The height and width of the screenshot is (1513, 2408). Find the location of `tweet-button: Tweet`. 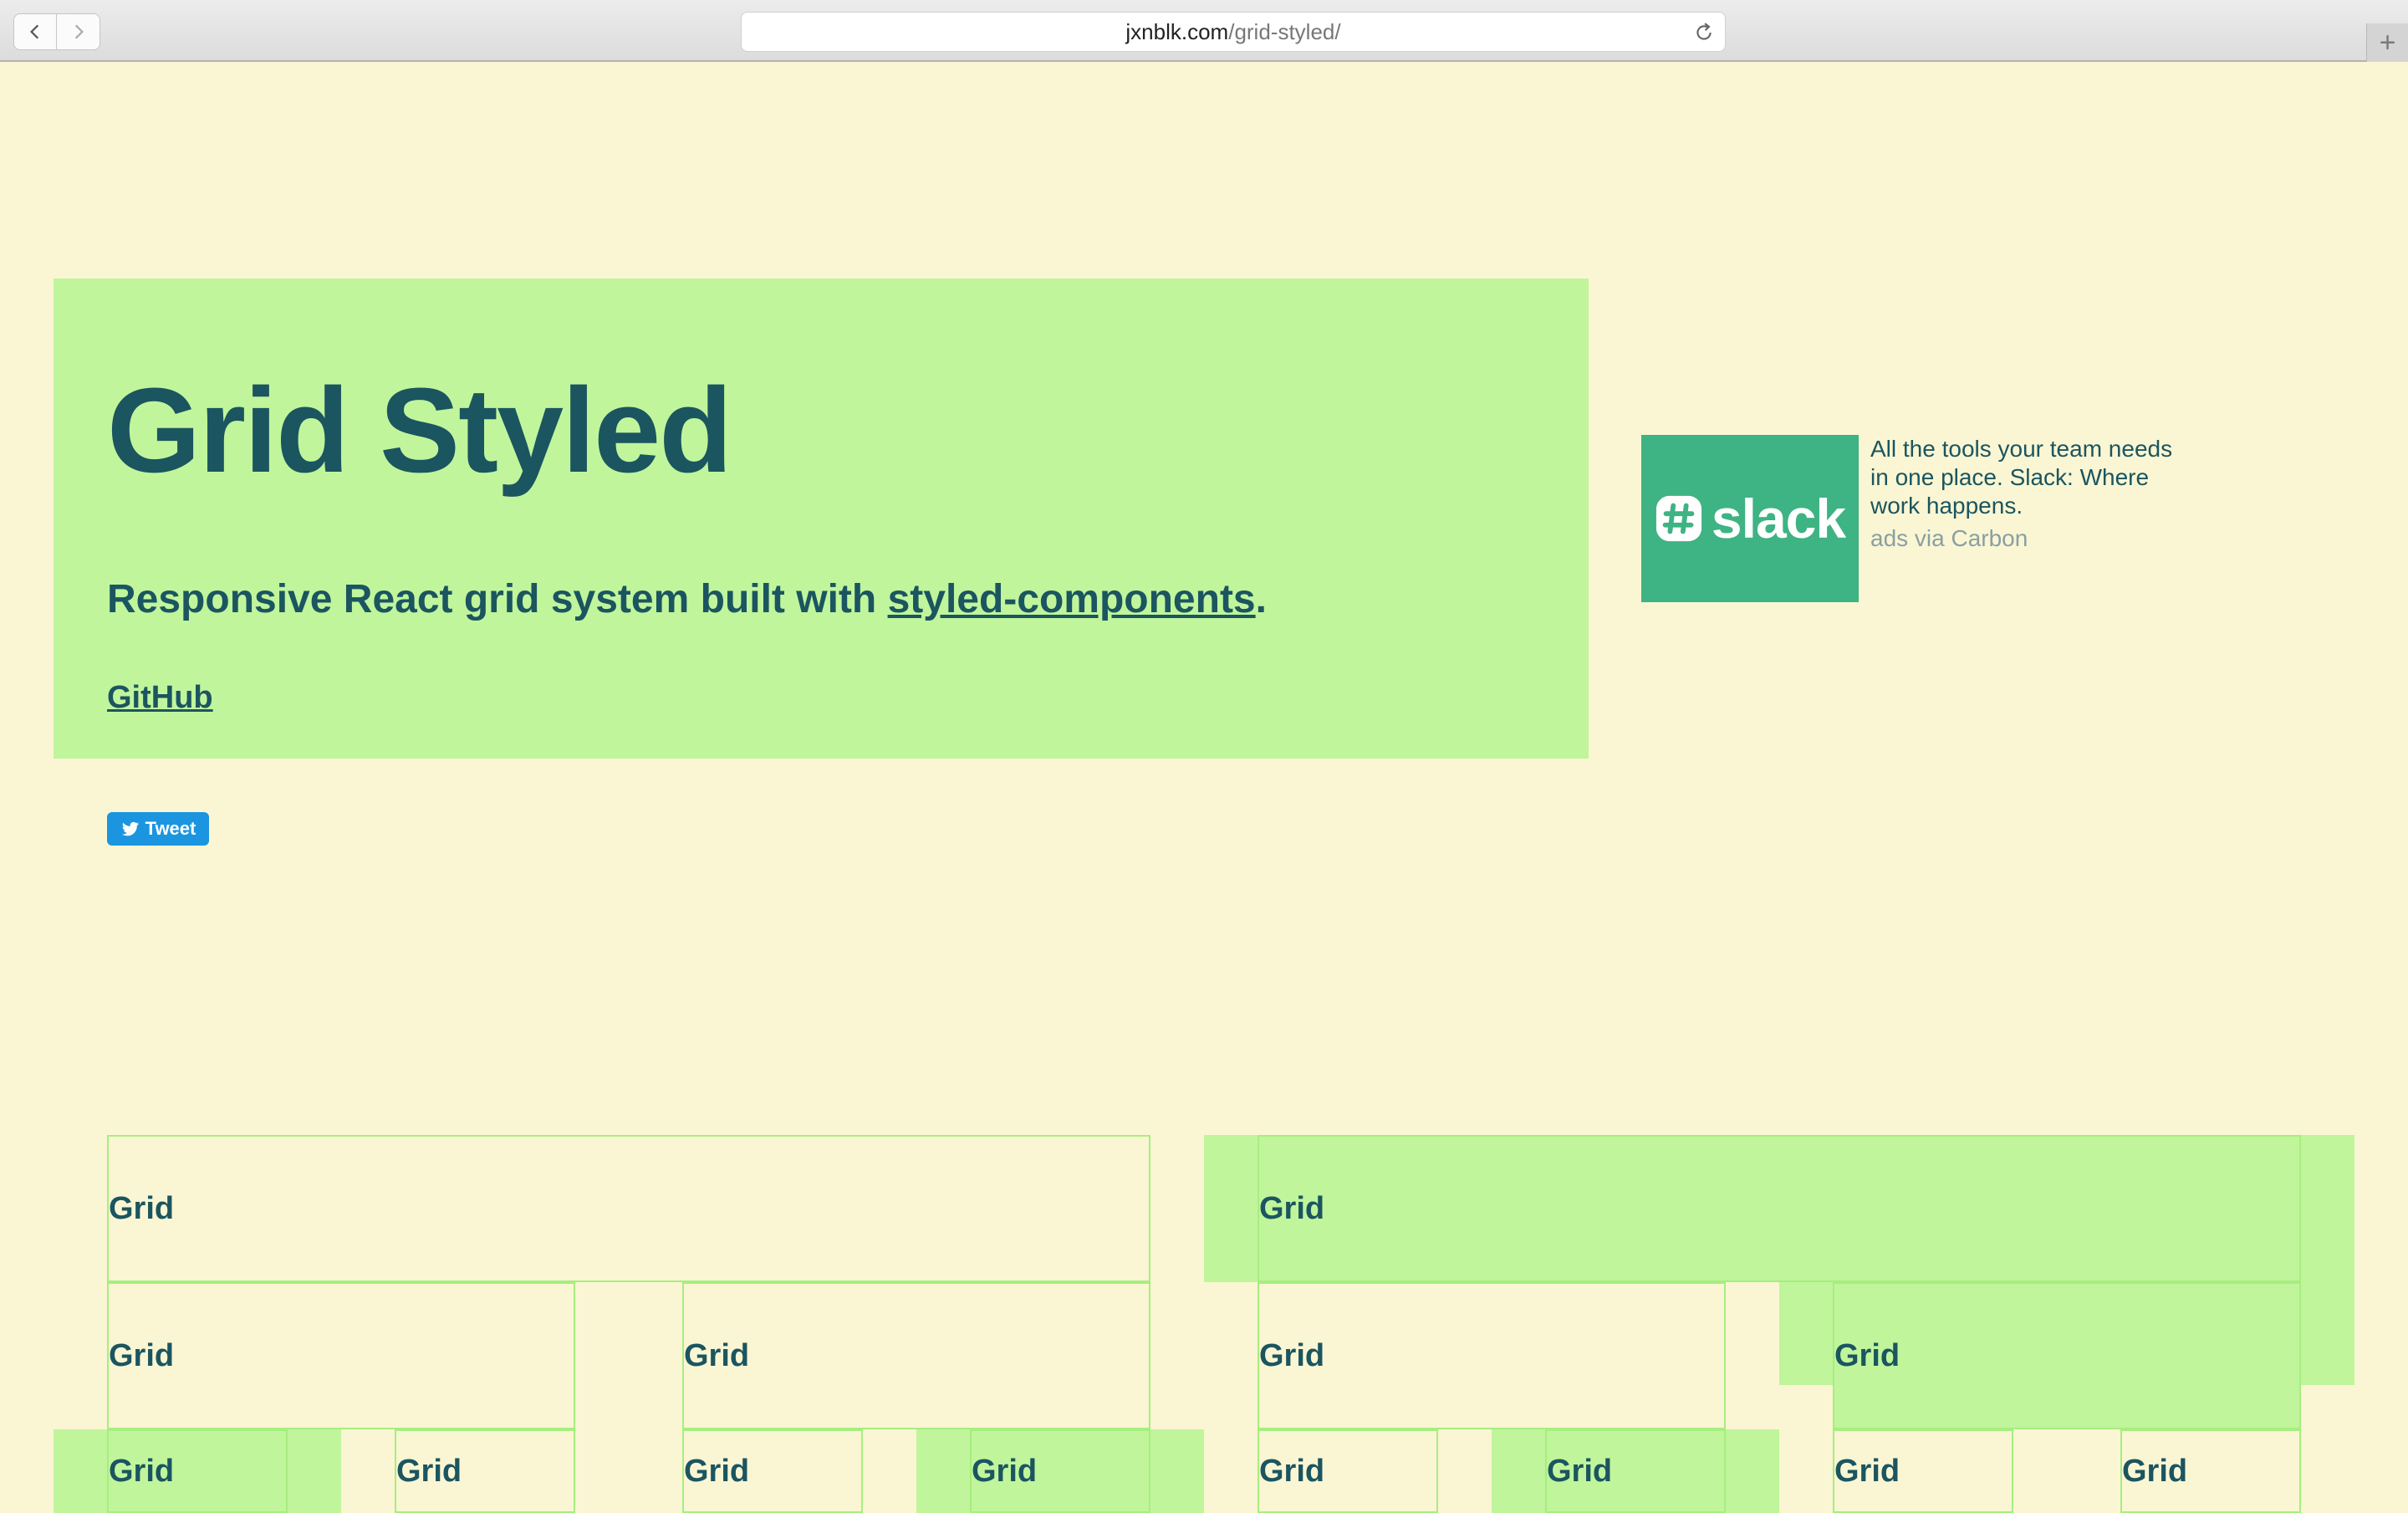

tweet-button: Tweet is located at coordinates (158, 829).